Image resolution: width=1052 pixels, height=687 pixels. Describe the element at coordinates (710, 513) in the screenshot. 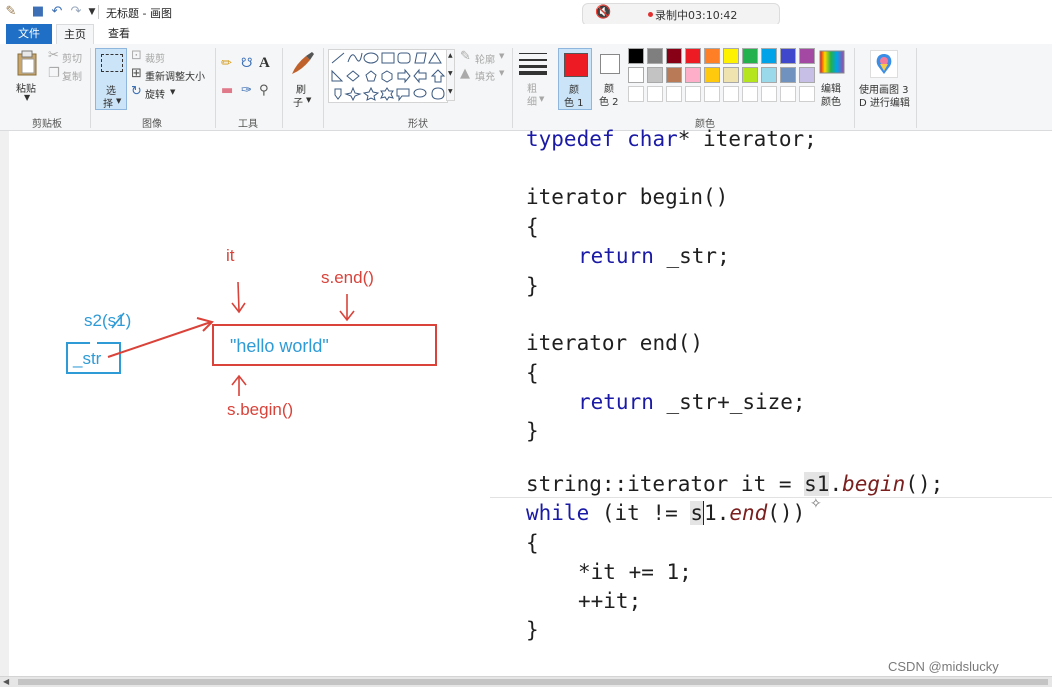

I see `code-token: 1` at that location.